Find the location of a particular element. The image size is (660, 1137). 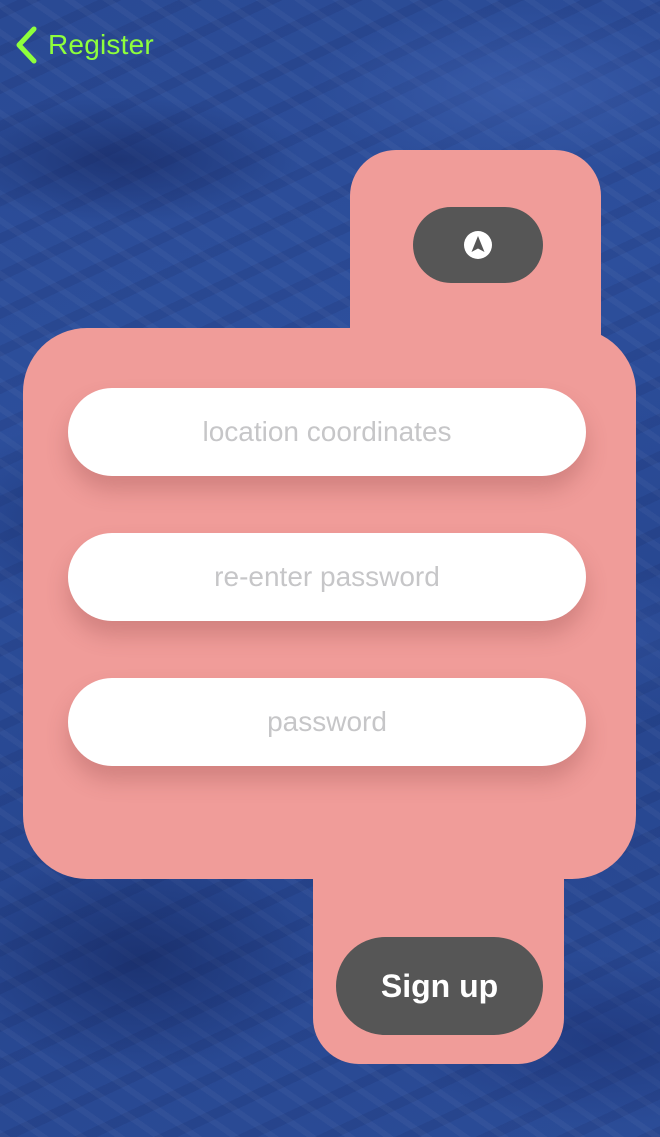

location-coordinates-field is located at coordinates (327, 432).